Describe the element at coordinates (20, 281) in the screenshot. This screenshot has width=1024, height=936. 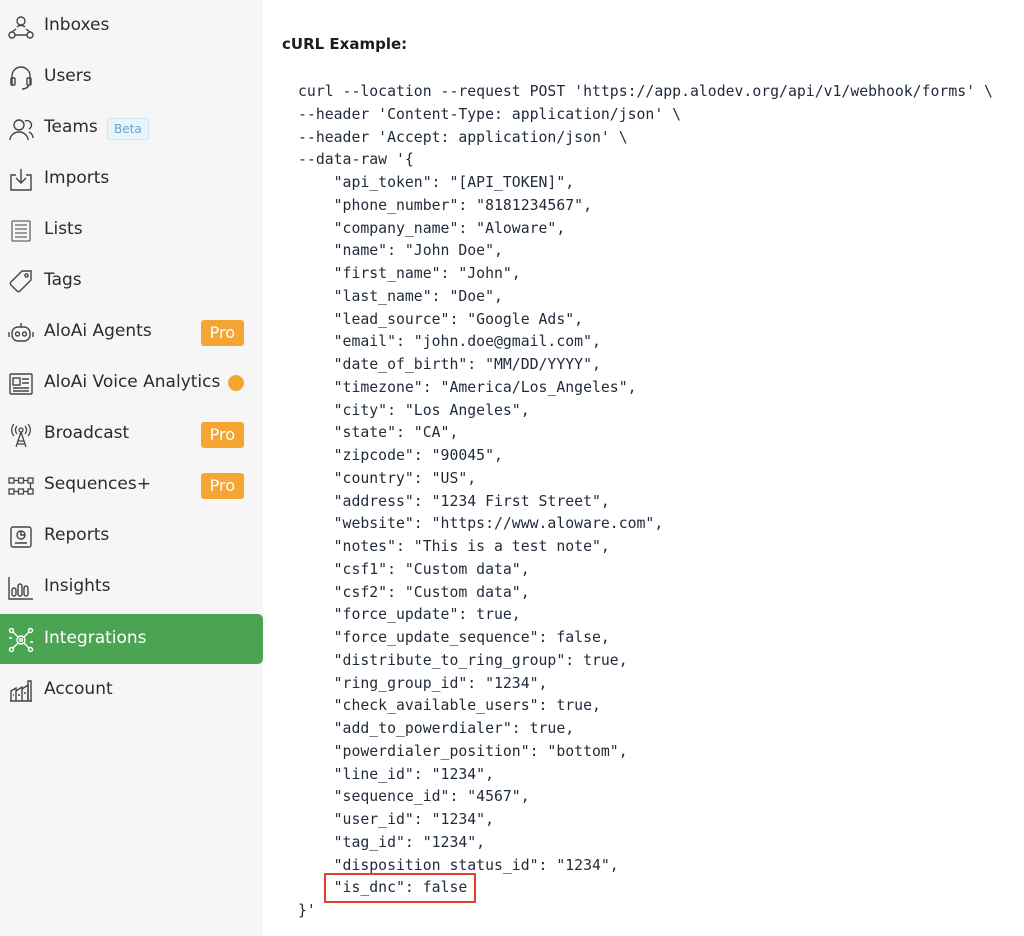
I see `tags-icon` at that location.